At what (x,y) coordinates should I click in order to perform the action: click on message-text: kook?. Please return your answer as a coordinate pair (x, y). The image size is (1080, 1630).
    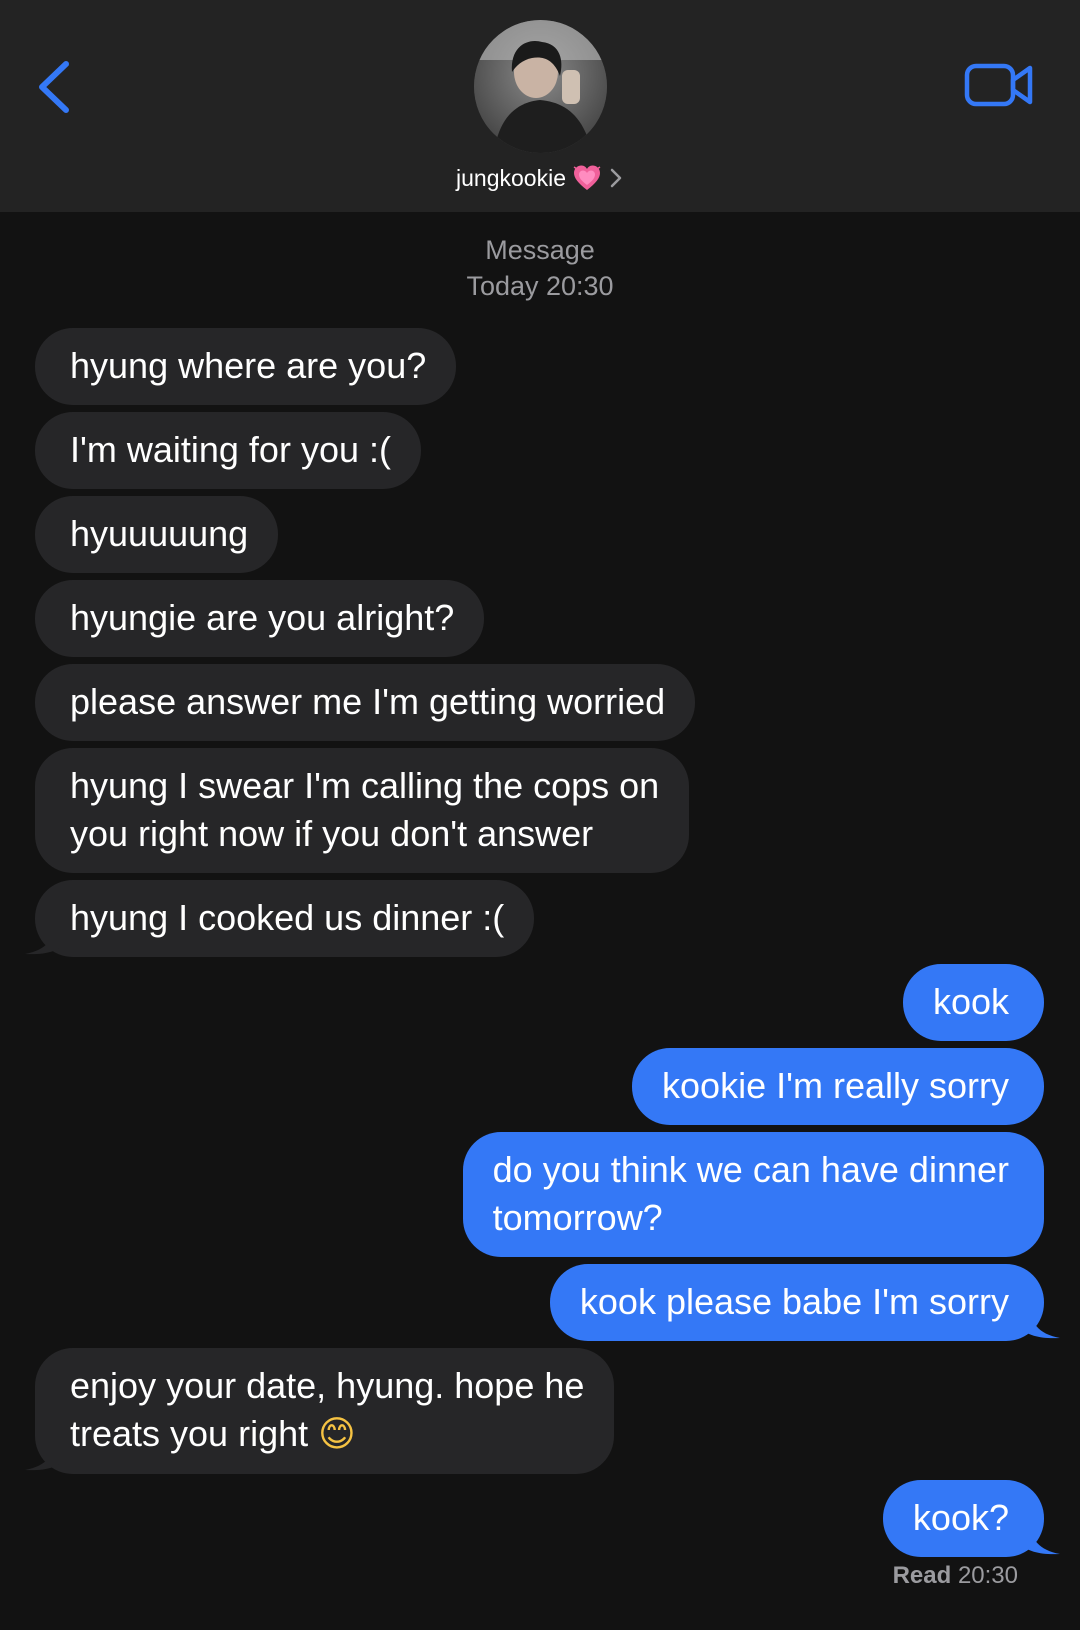
    Looking at the image, I should click on (960, 1517).